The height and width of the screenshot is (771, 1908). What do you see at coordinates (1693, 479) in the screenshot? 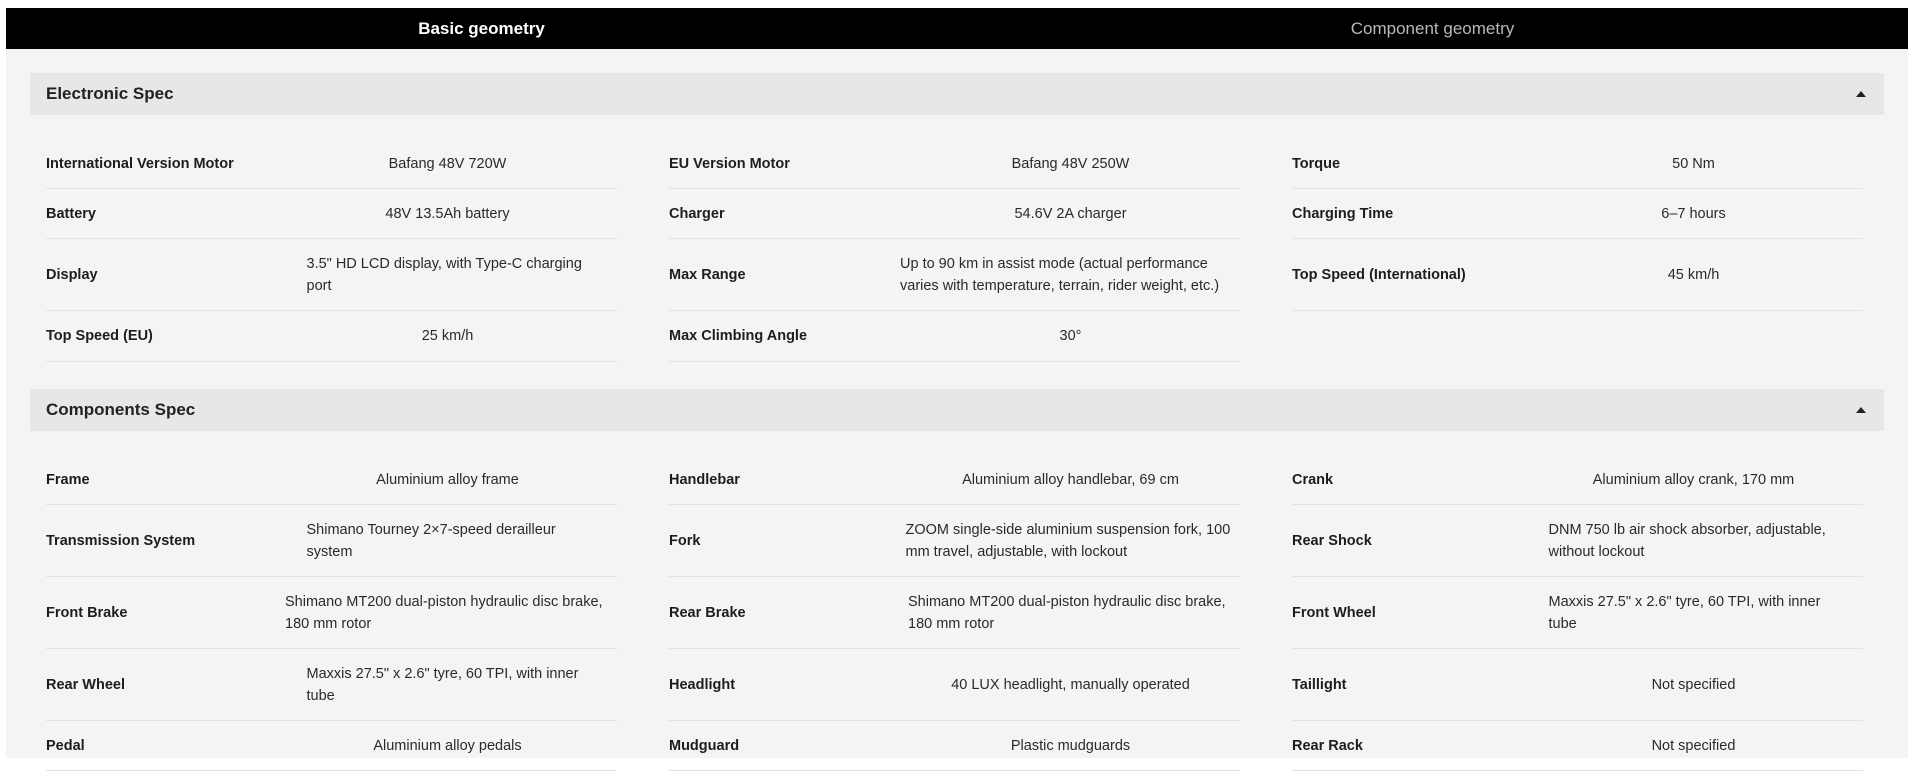
I see `spec-value: Aluminium alloy crank, 170 mm` at bounding box center [1693, 479].